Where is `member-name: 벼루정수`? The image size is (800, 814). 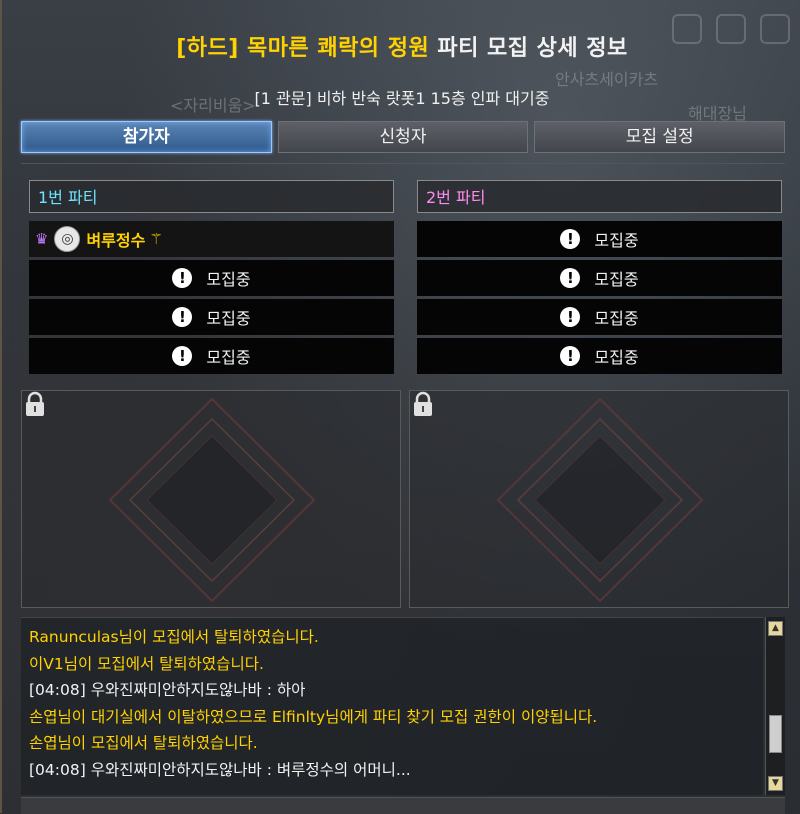
member-name: 벼루정수 is located at coordinates (116, 240).